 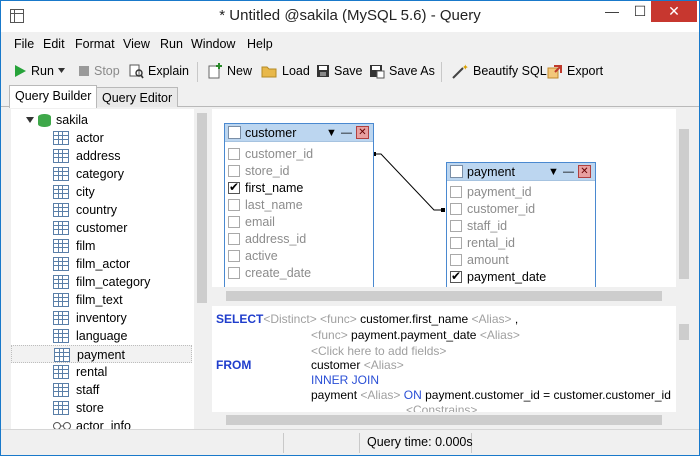 What do you see at coordinates (99, 71) in the screenshot?
I see `stop-button: Stop` at bounding box center [99, 71].